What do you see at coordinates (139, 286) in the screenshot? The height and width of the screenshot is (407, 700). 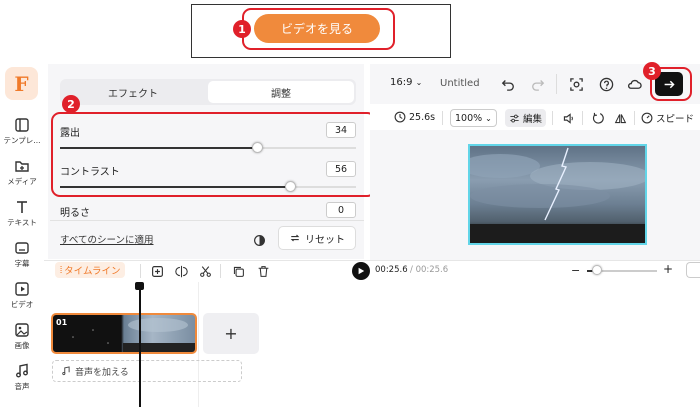 I see `playhead-handle` at bounding box center [139, 286].